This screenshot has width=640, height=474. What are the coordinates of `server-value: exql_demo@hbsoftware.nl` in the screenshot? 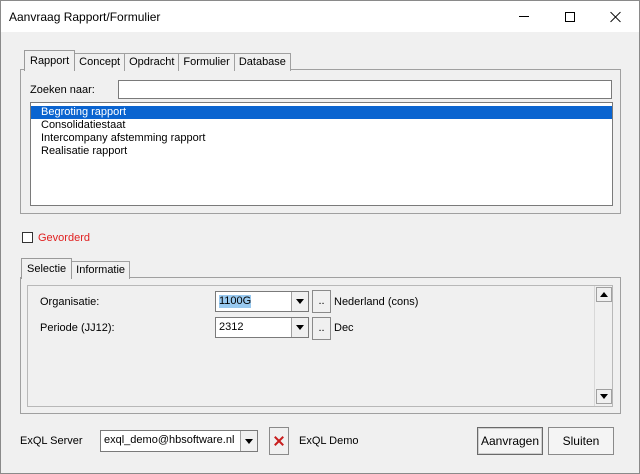 It's located at (169, 440).